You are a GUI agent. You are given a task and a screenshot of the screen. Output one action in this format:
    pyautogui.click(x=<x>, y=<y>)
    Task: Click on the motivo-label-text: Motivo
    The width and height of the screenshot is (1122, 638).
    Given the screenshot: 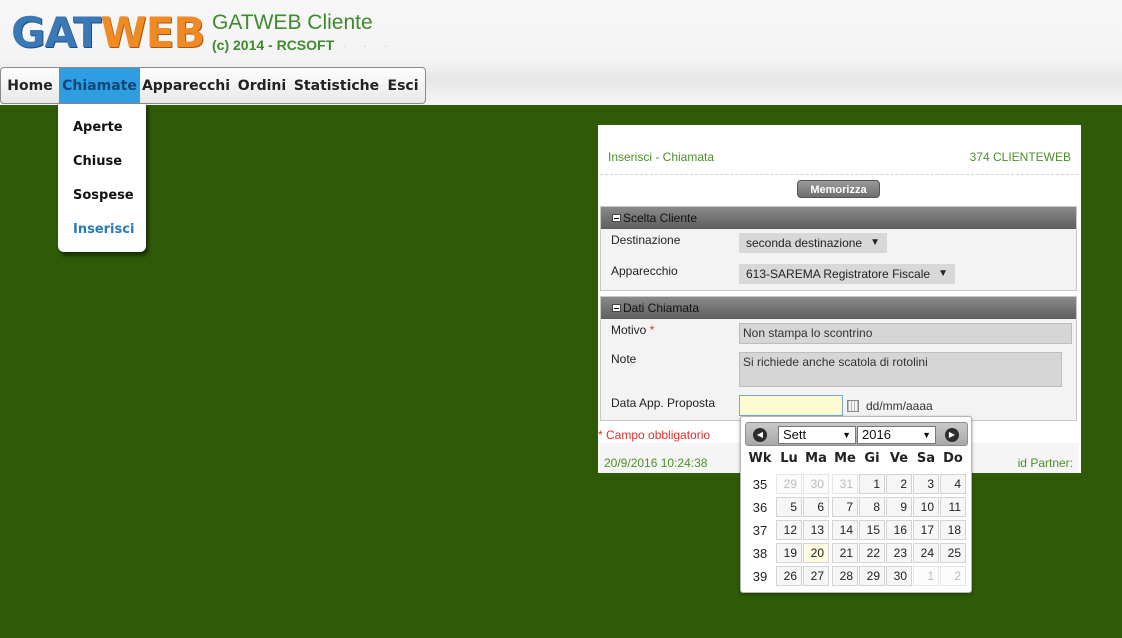 What is the action you would take?
    pyautogui.click(x=629, y=330)
    